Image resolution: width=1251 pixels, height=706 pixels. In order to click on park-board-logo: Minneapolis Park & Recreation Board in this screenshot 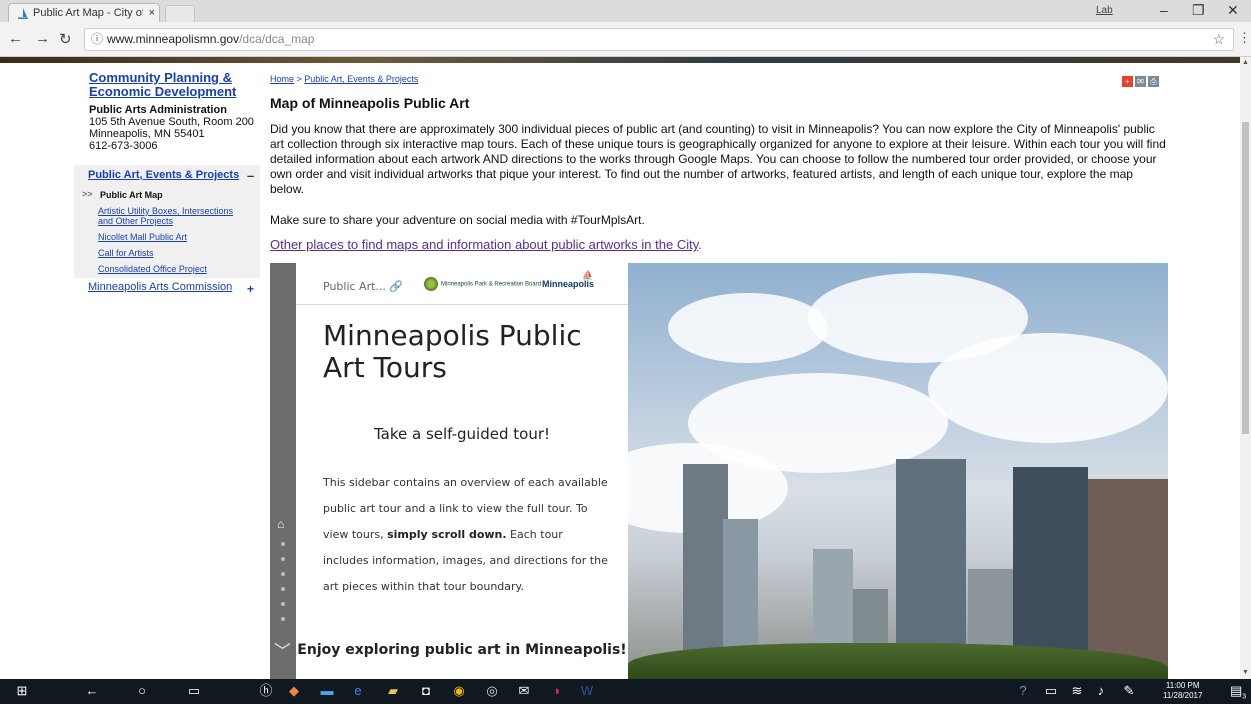, I will do `click(482, 284)`.